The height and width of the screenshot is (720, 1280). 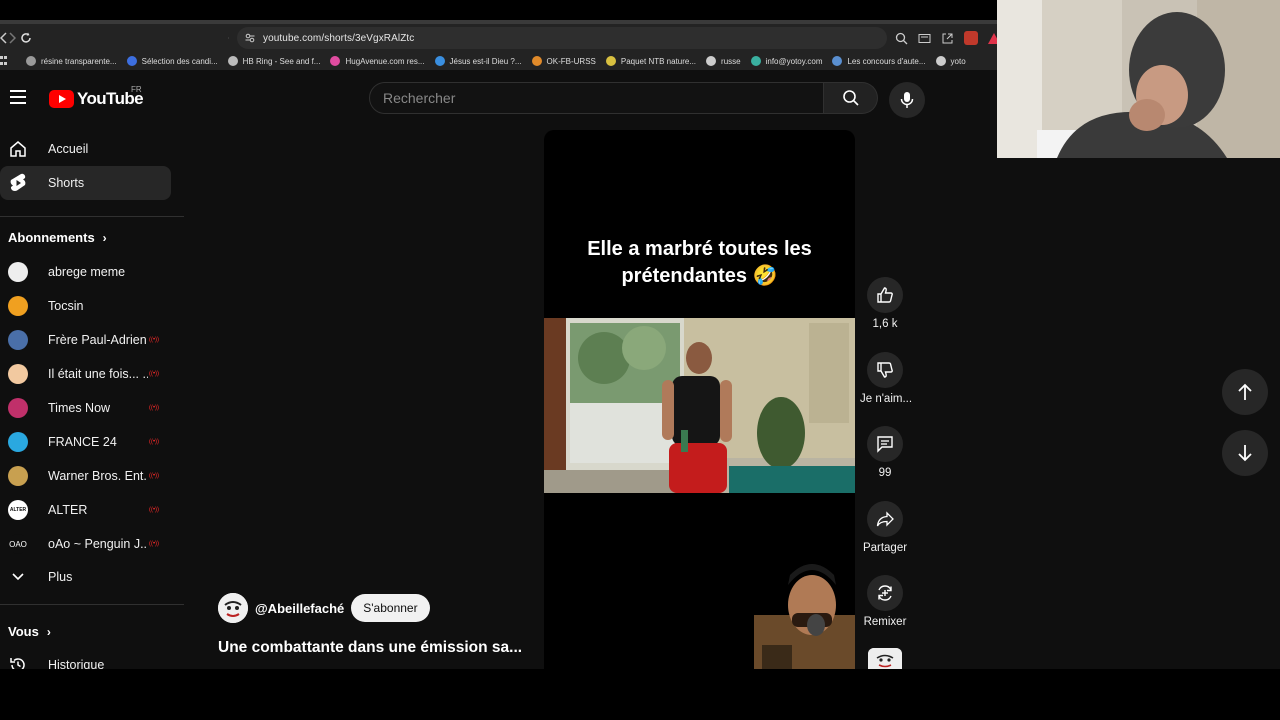 I want to click on url-text: youtube.com/shorts/3eVgxRAlZtc, so click(x=339, y=38).